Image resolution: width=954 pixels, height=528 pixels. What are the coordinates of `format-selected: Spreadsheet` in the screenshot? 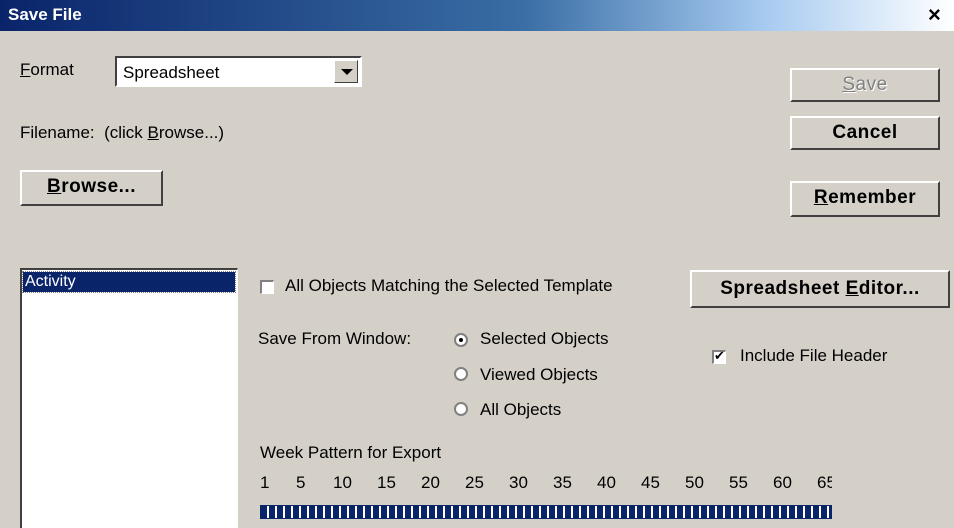 It's located at (171, 72).